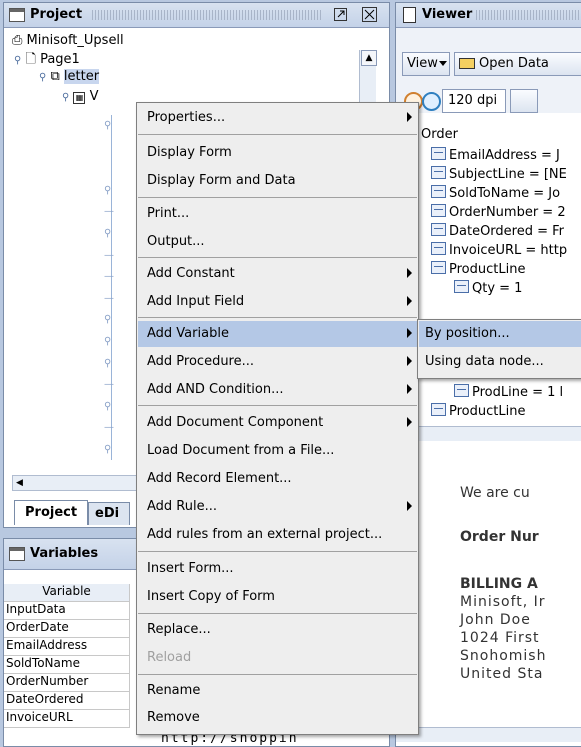 The image size is (581, 747). What do you see at coordinates (487, 269) in the screenshot?
I see `data-node-label: ProductLine` at bounding box center [487, 269].